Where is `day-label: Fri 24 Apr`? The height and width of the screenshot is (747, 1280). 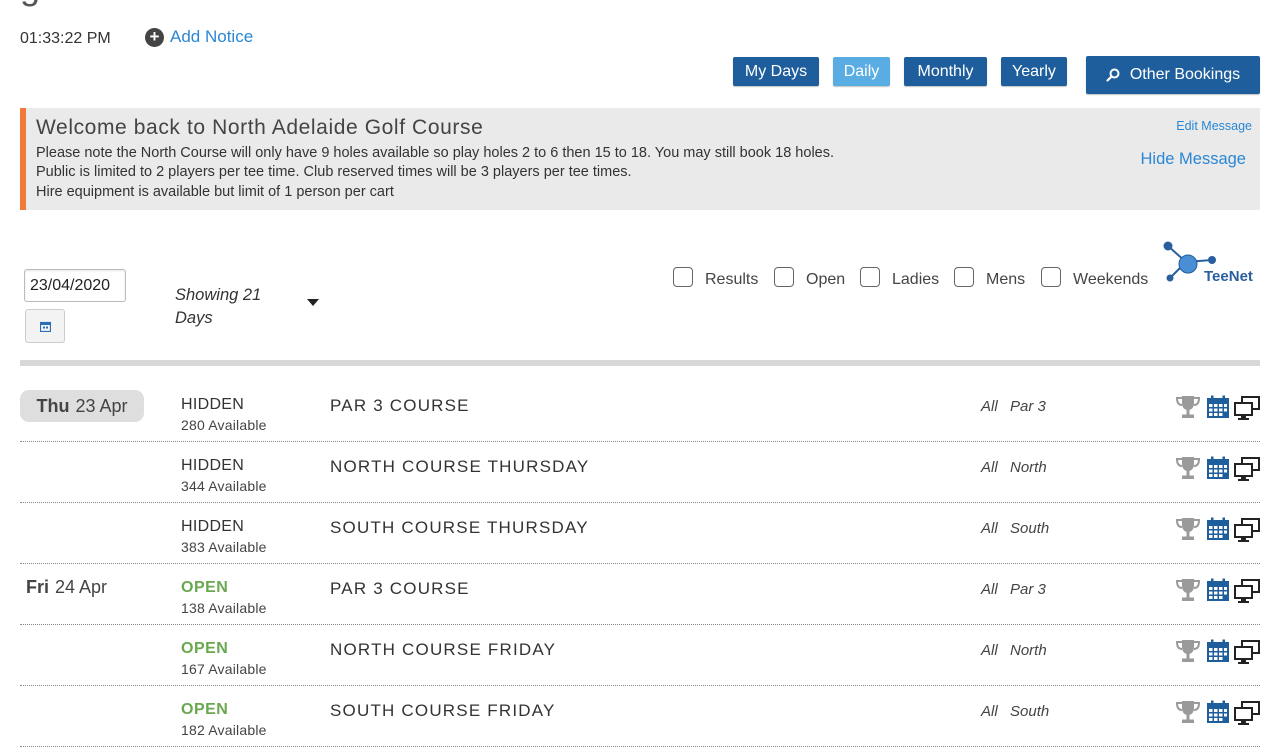 day-label: Fri 24 Apr is located at coordinates (66, 587).